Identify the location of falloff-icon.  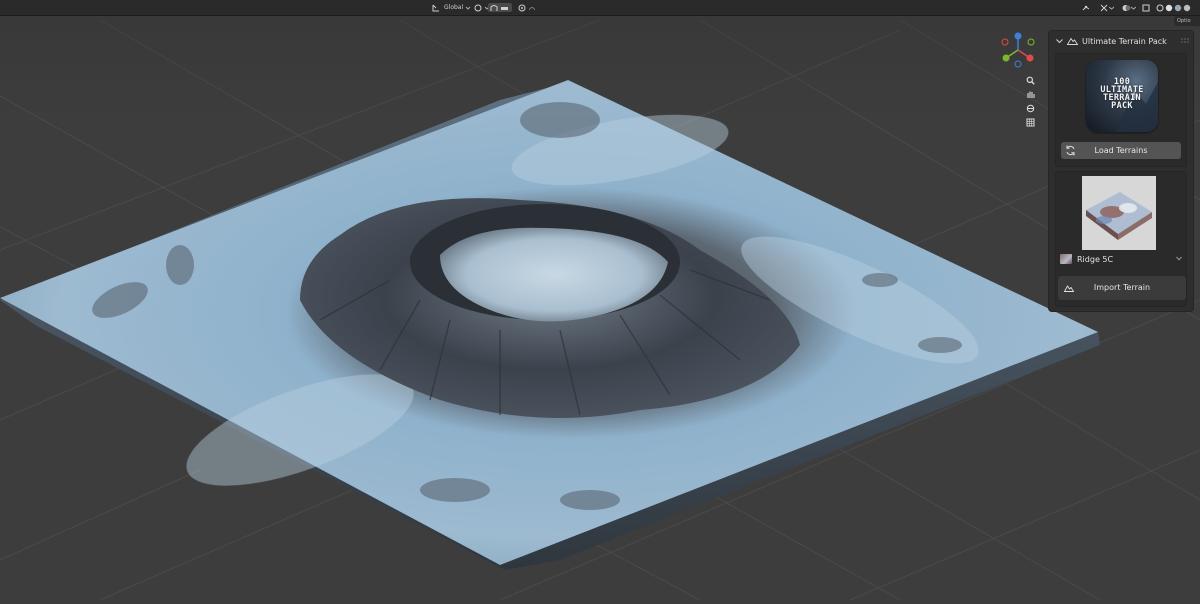
(532, 8).